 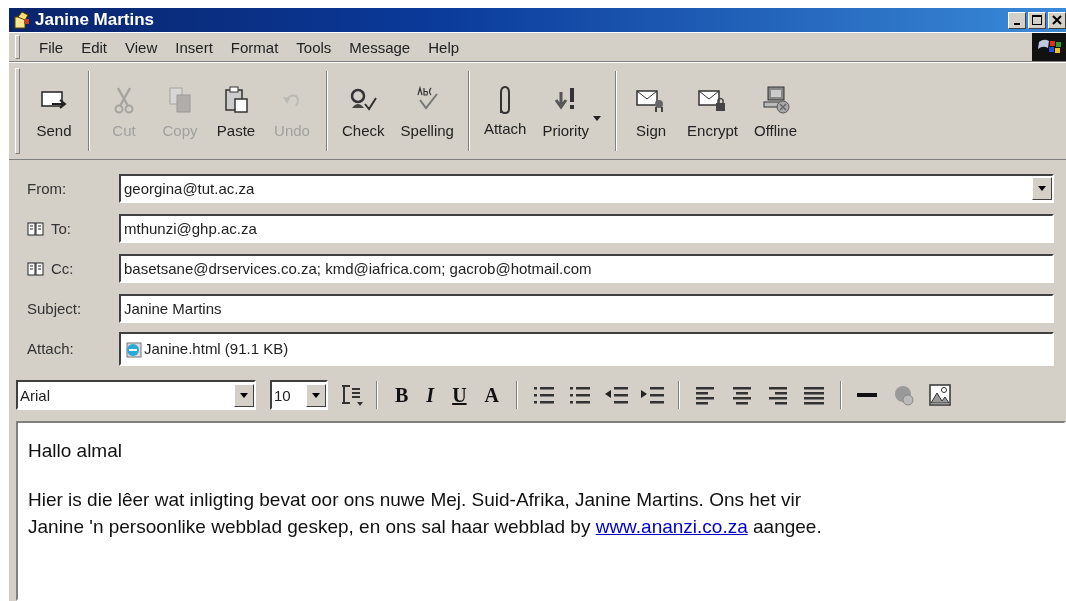 What do you see at coordinates (94, 47) in the screenshot?
I see `menu-item: Edit` at bounding box center [94, 47].